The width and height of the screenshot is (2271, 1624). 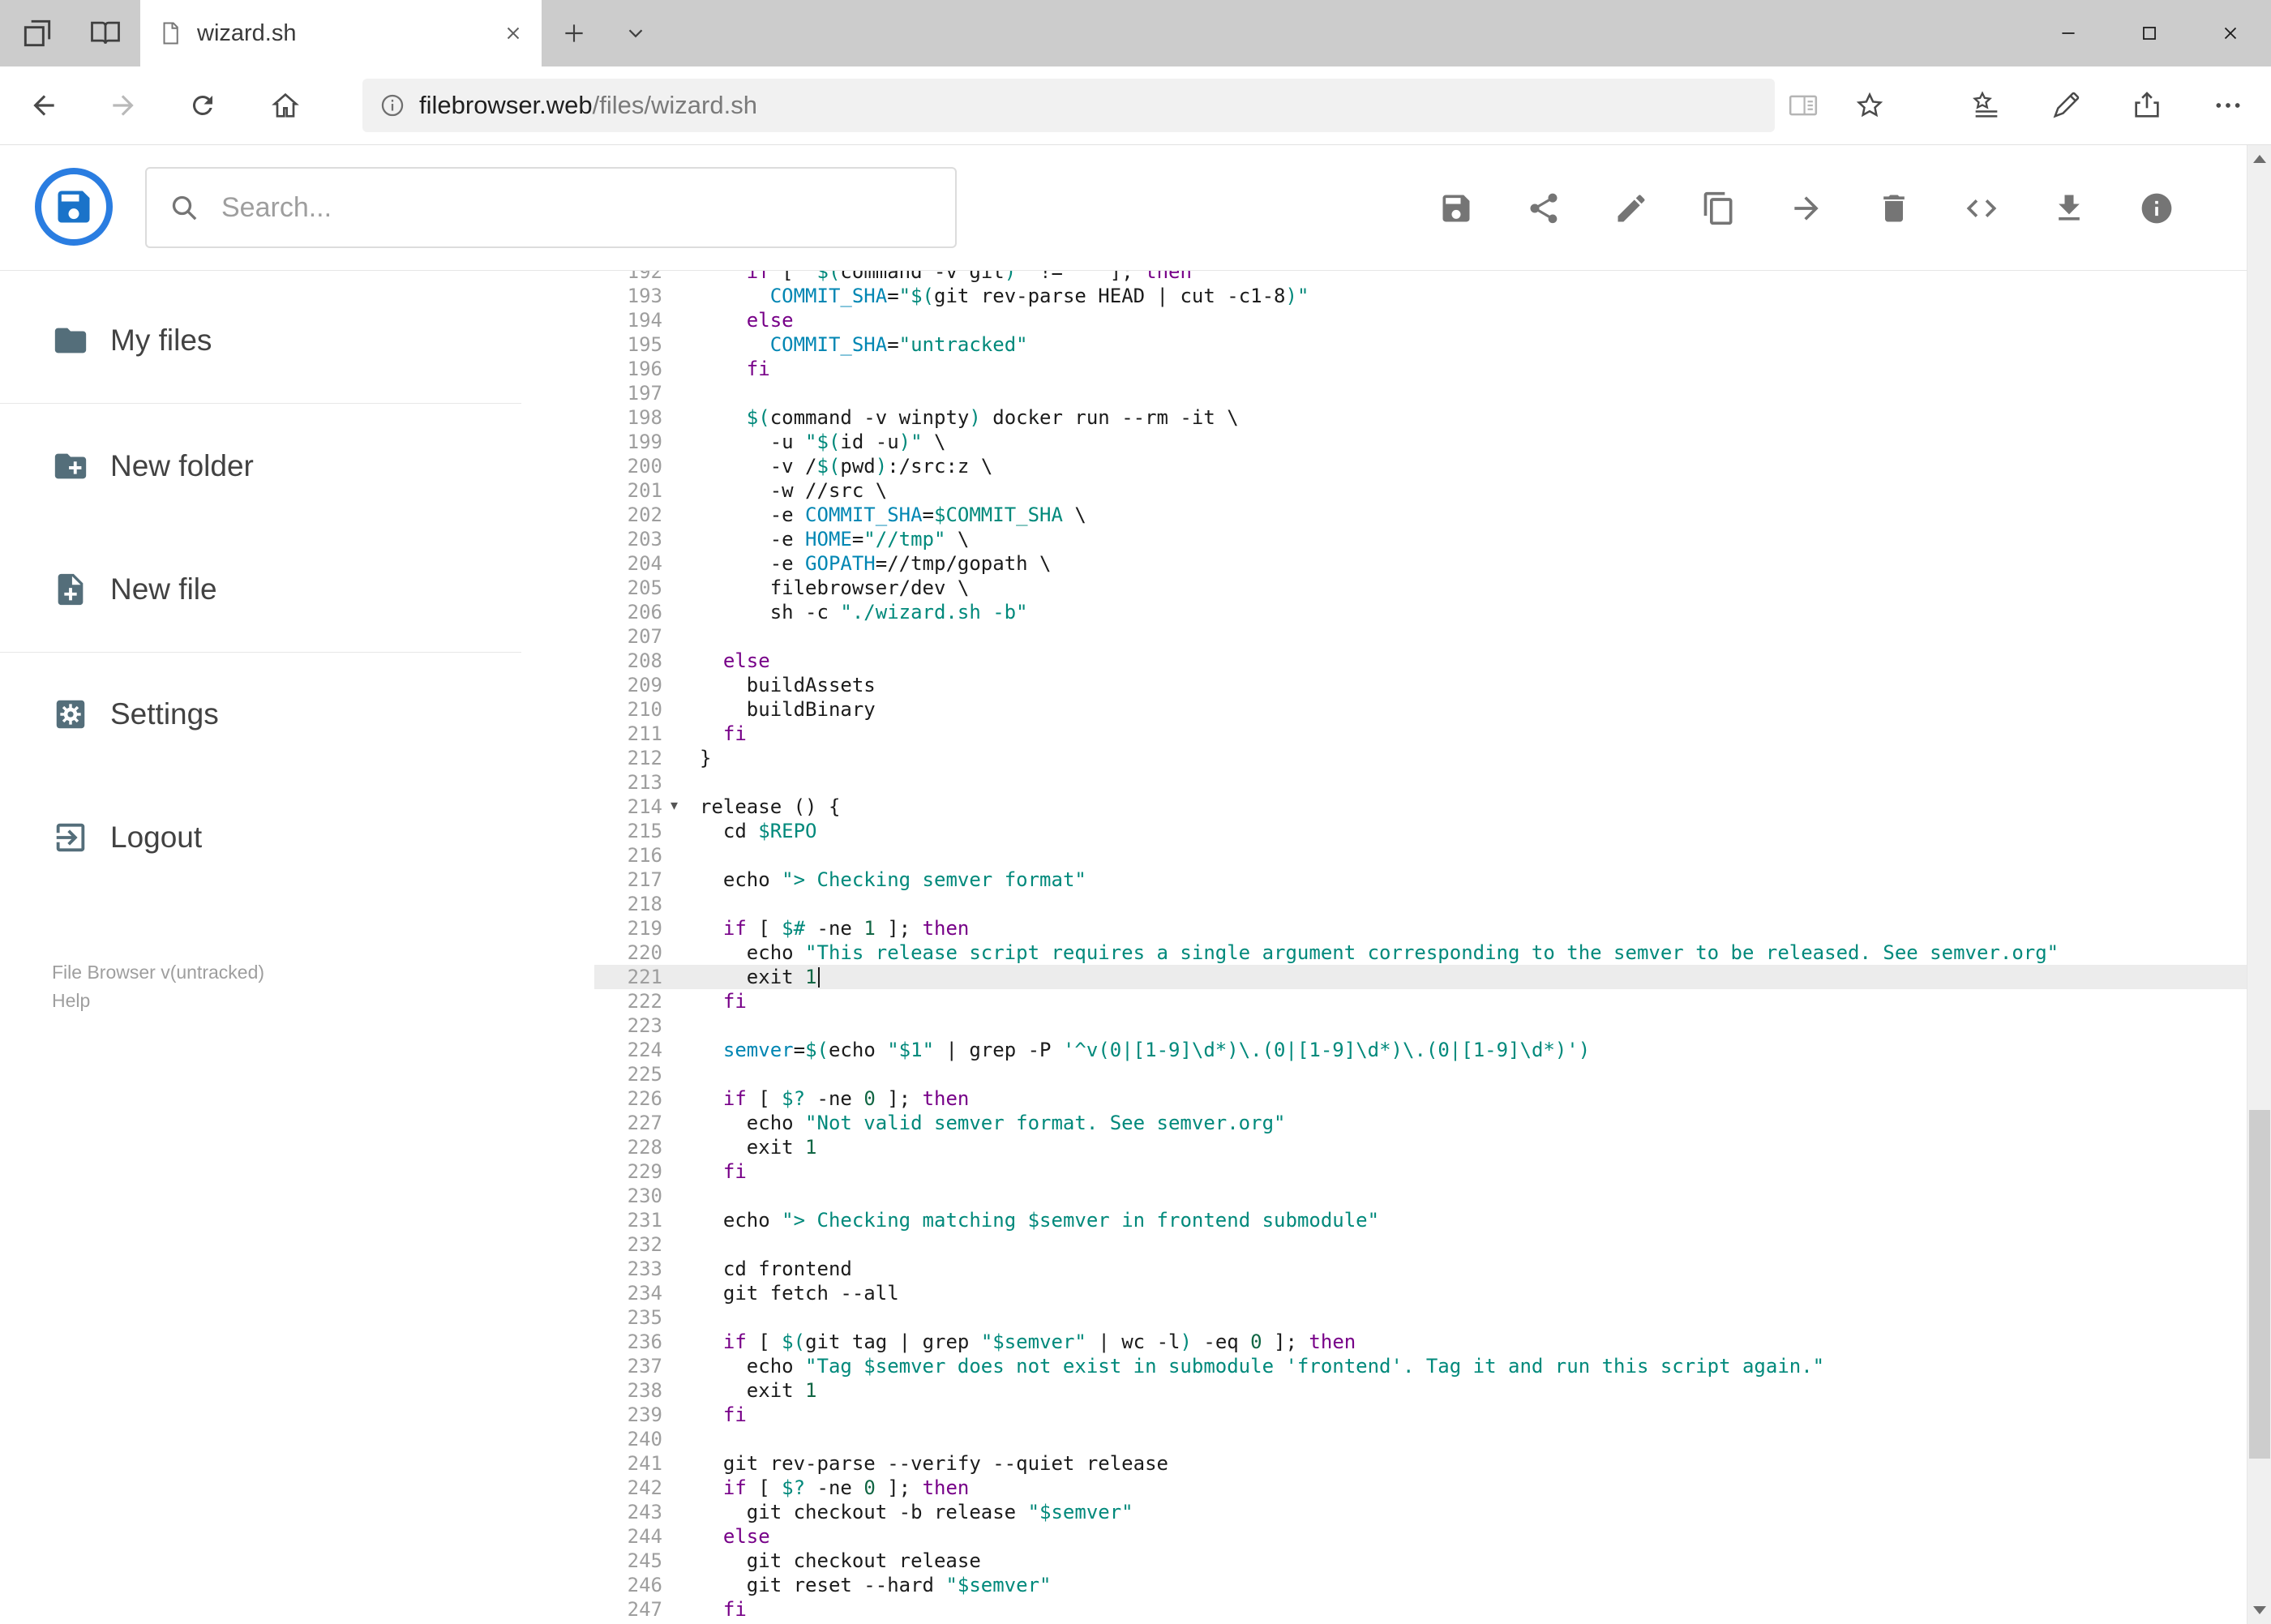 I want to click on scroll-up-icon, so click(x=2259, y=159).